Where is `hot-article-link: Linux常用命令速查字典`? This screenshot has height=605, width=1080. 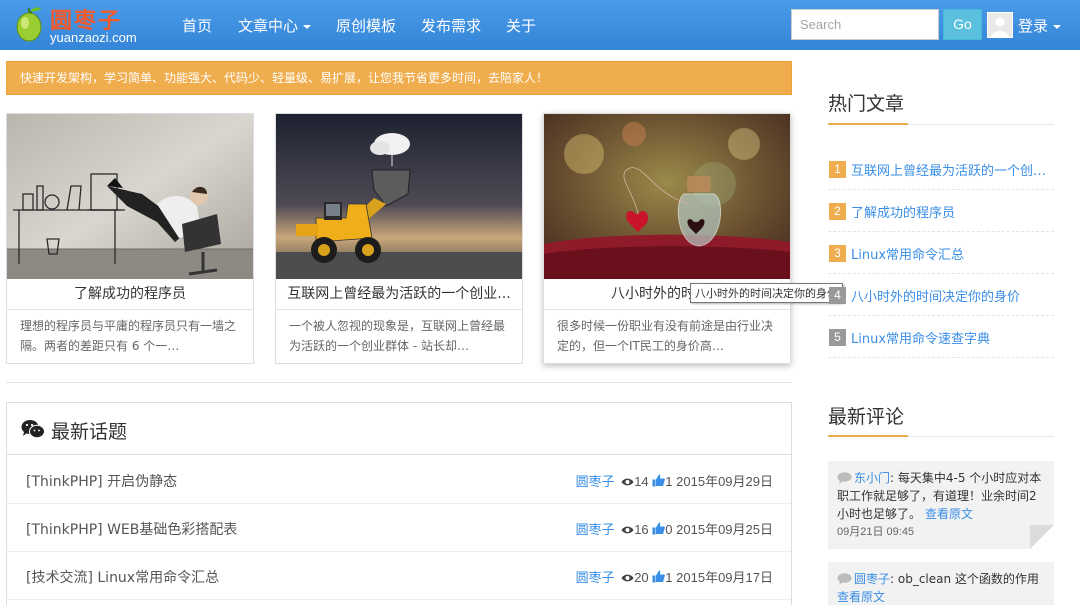
hot-article-link: Linux常用命令速查字典 is located at coordinates (952, 337).